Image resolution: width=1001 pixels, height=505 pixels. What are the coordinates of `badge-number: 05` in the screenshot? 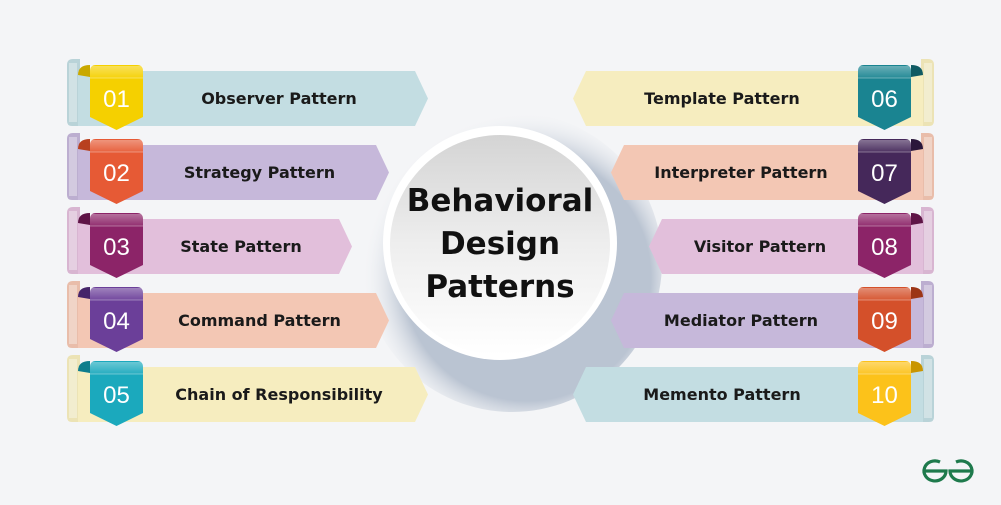 It's located at (116, 395).